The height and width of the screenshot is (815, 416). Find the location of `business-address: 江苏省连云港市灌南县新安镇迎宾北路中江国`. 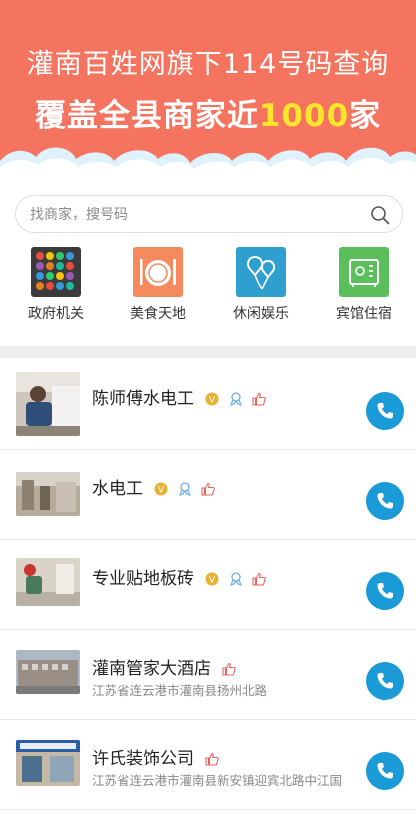

business-address: 江苏省连云港市灌南县新安镇迎宾北路中江国 is located at coordinates (217, 780).